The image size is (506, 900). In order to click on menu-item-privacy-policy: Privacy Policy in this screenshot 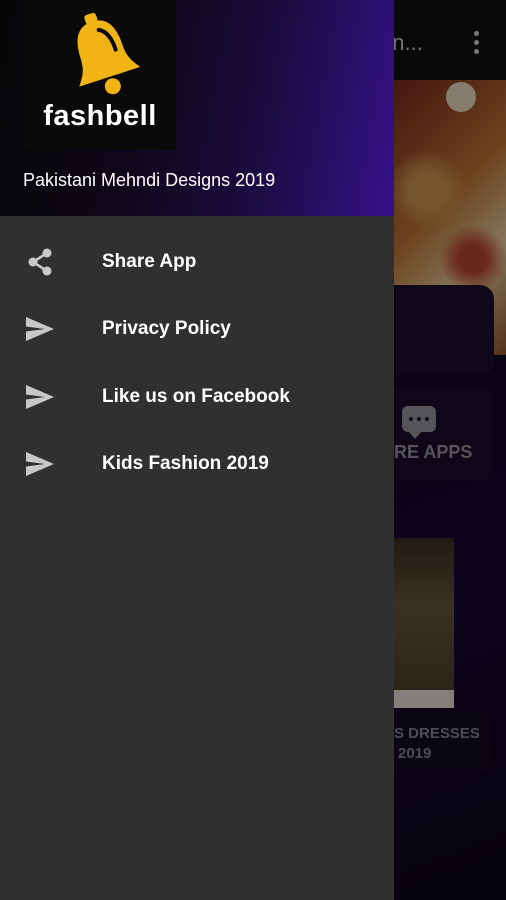, I will do `click(197, 330)`.